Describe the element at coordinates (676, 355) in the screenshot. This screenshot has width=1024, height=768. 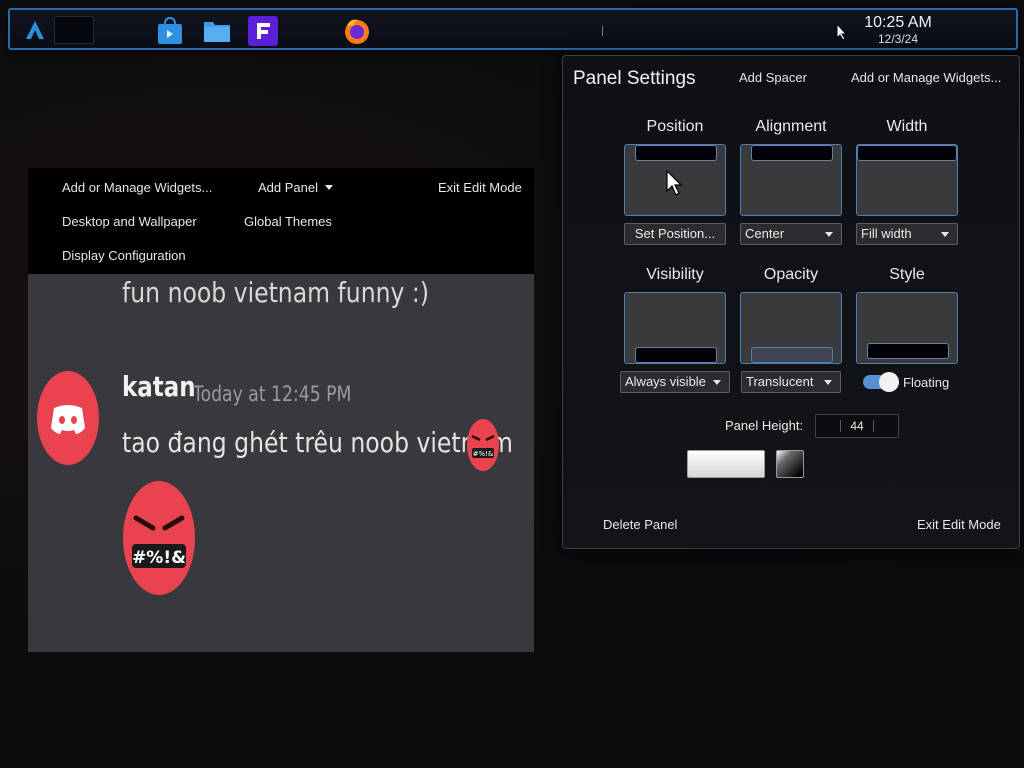
I see `panel-visibility-bar` at that location.